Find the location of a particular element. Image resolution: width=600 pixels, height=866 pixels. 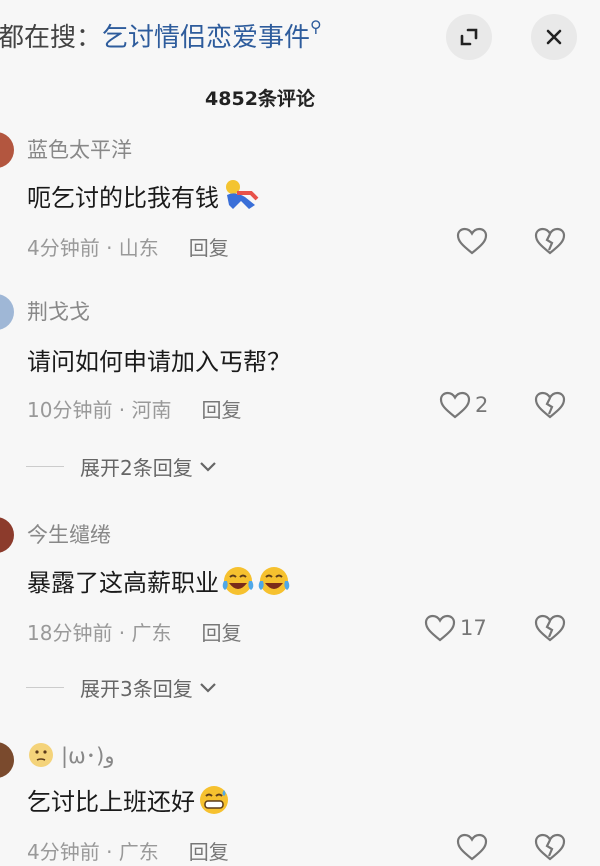

comment-meta: 4分钟前 · 山东 回复 is located at coordinates (128, 246).